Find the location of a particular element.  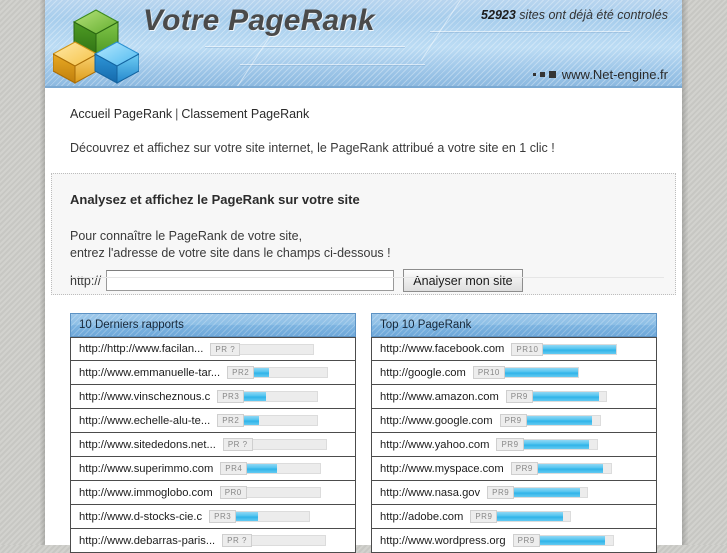

table-row: http://www.debarras-paris... PR ? is located at coordinates (213, 541).